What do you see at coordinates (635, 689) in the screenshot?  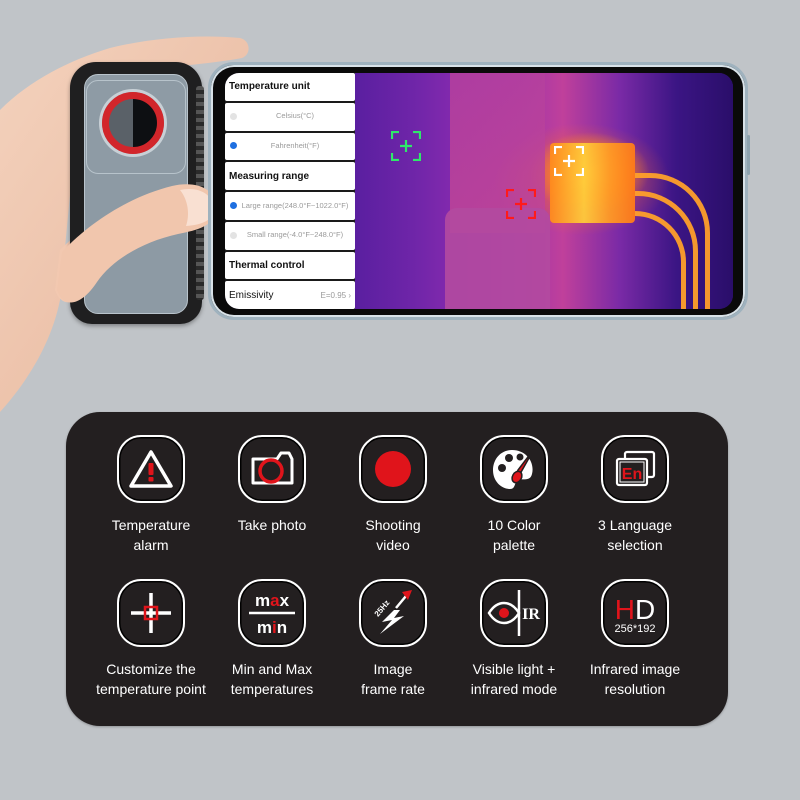 I see `feature-label-line2: resolution` at bounding box center [635, 689].